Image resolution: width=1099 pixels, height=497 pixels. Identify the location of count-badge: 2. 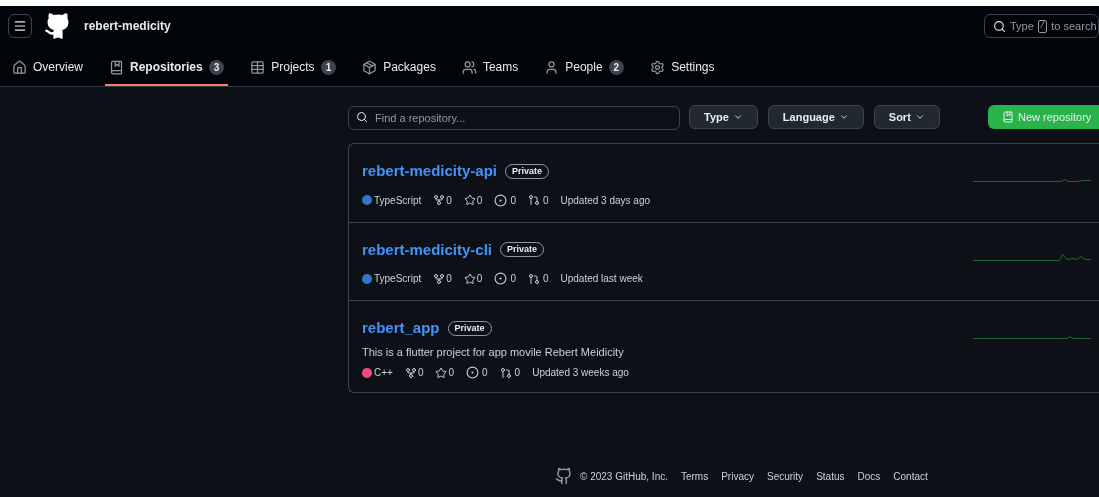
(616, 67).